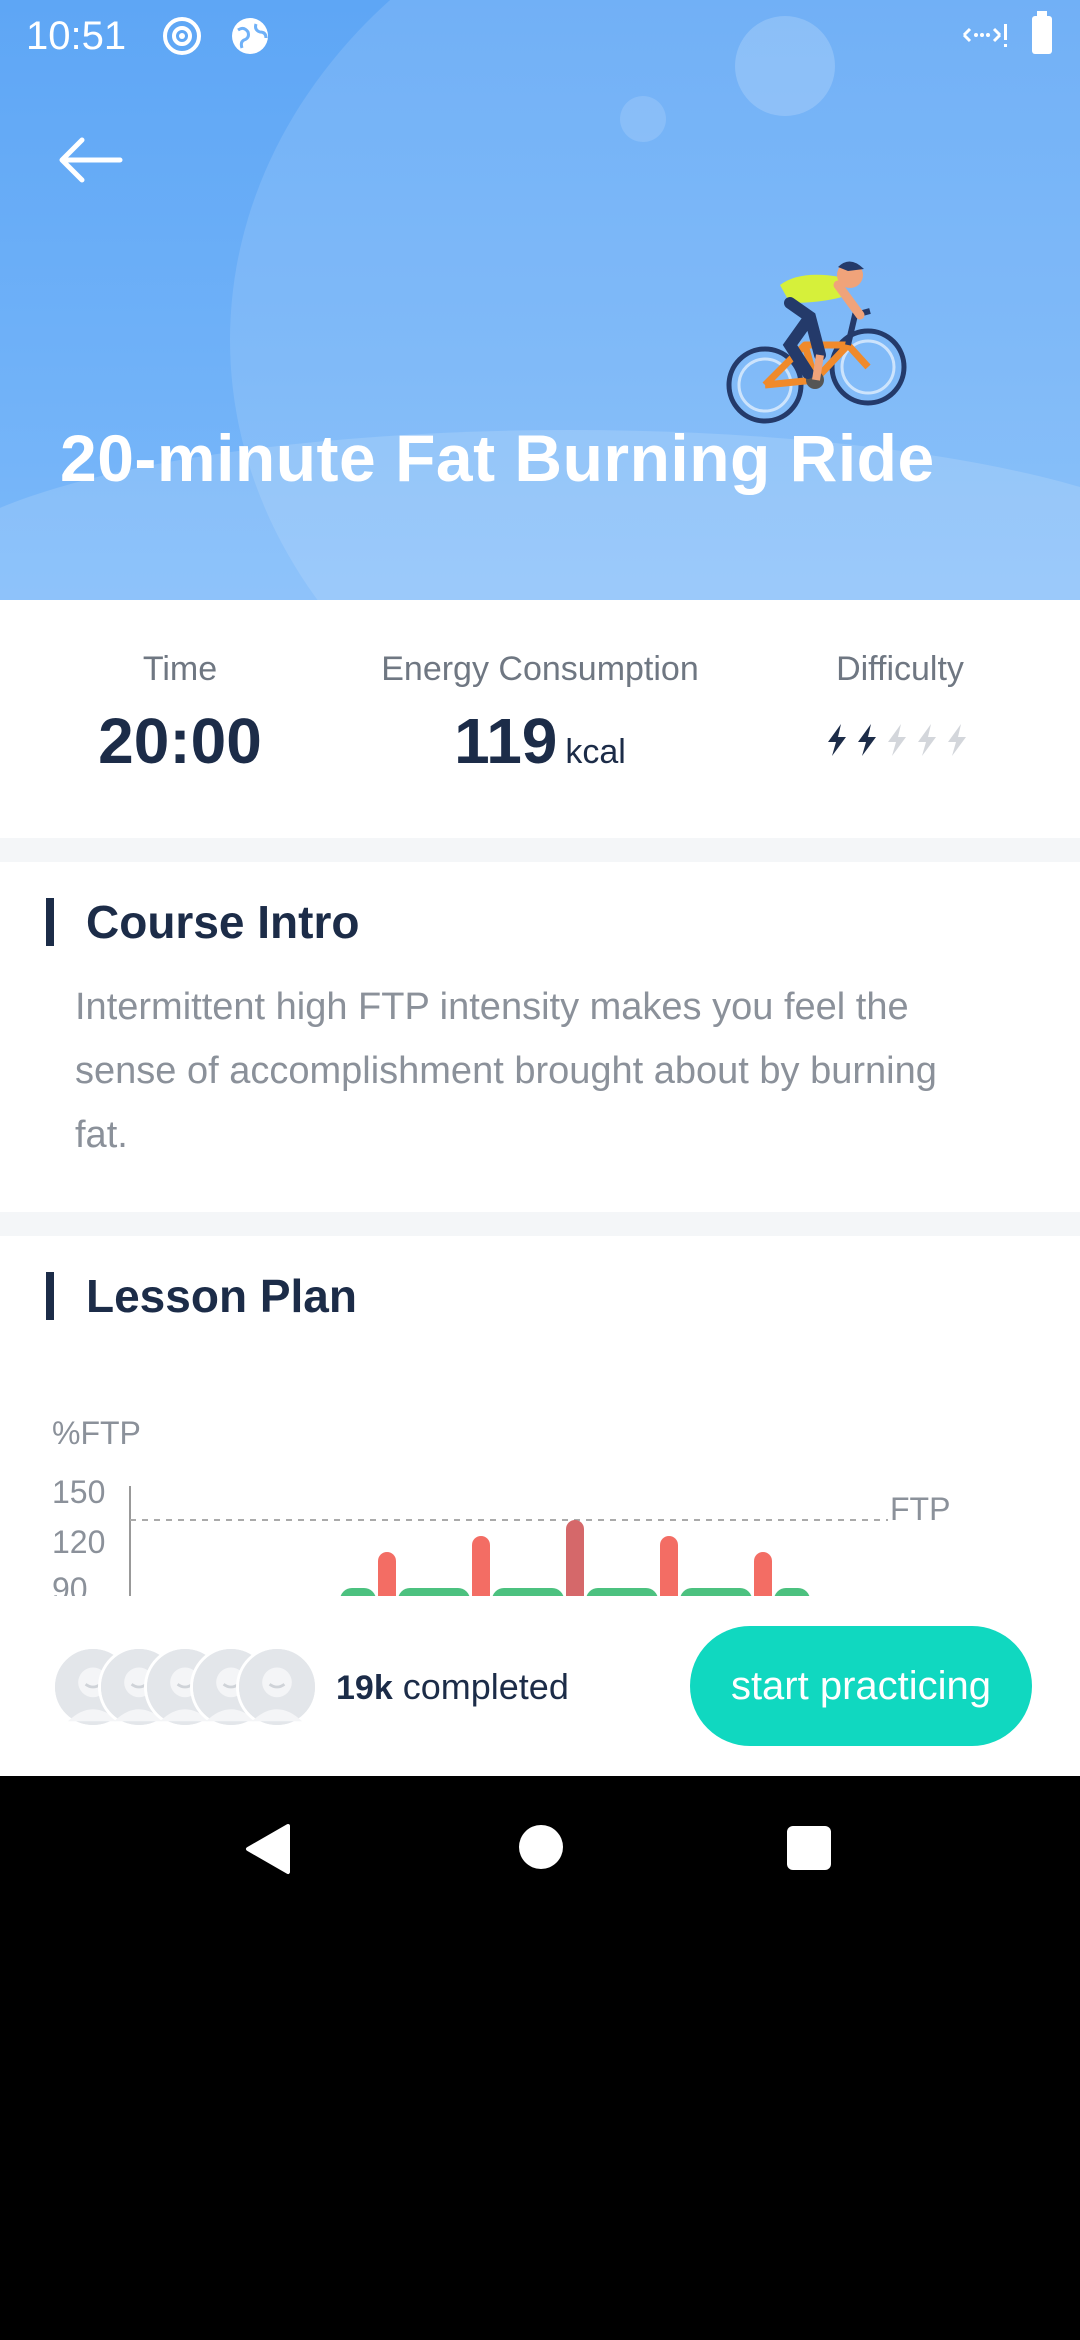  Describe the element at coordinates (182, 36) in the screenshot. I see `target-icon` at that location.